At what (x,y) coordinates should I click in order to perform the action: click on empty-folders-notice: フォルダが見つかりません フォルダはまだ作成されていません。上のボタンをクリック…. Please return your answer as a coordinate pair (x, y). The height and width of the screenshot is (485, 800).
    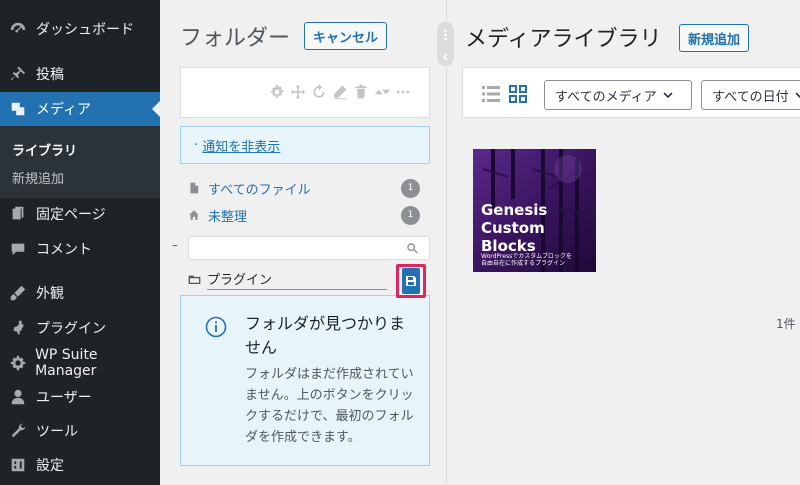
    Looking at the image, I should click on (305, 380).